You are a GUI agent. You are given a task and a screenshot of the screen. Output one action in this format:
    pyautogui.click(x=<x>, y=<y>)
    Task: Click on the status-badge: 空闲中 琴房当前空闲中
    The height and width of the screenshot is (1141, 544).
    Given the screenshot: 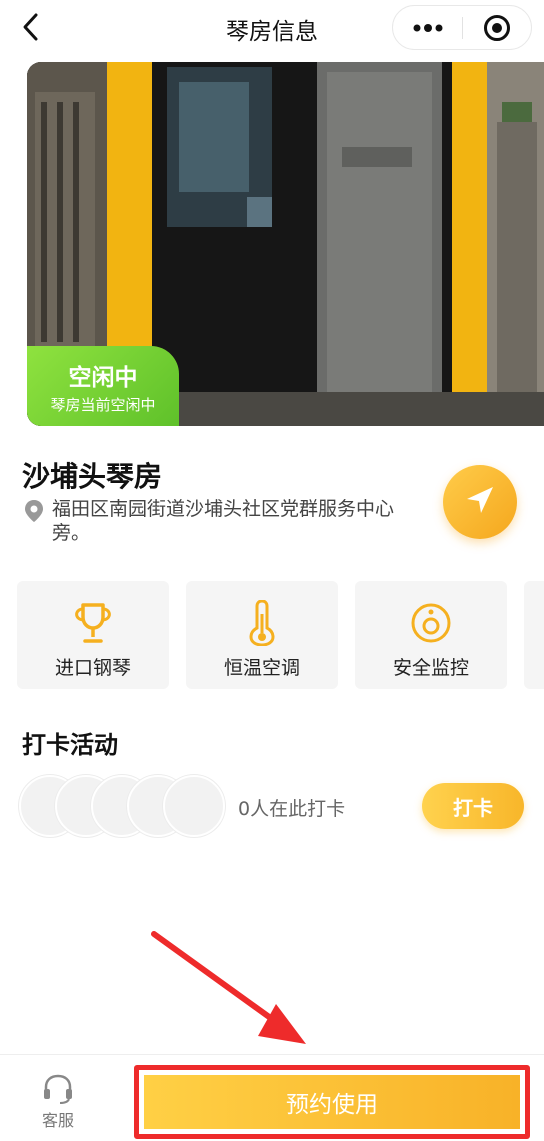 What is the action you would take?
    pyautogui.click(x=103, y=386)
    